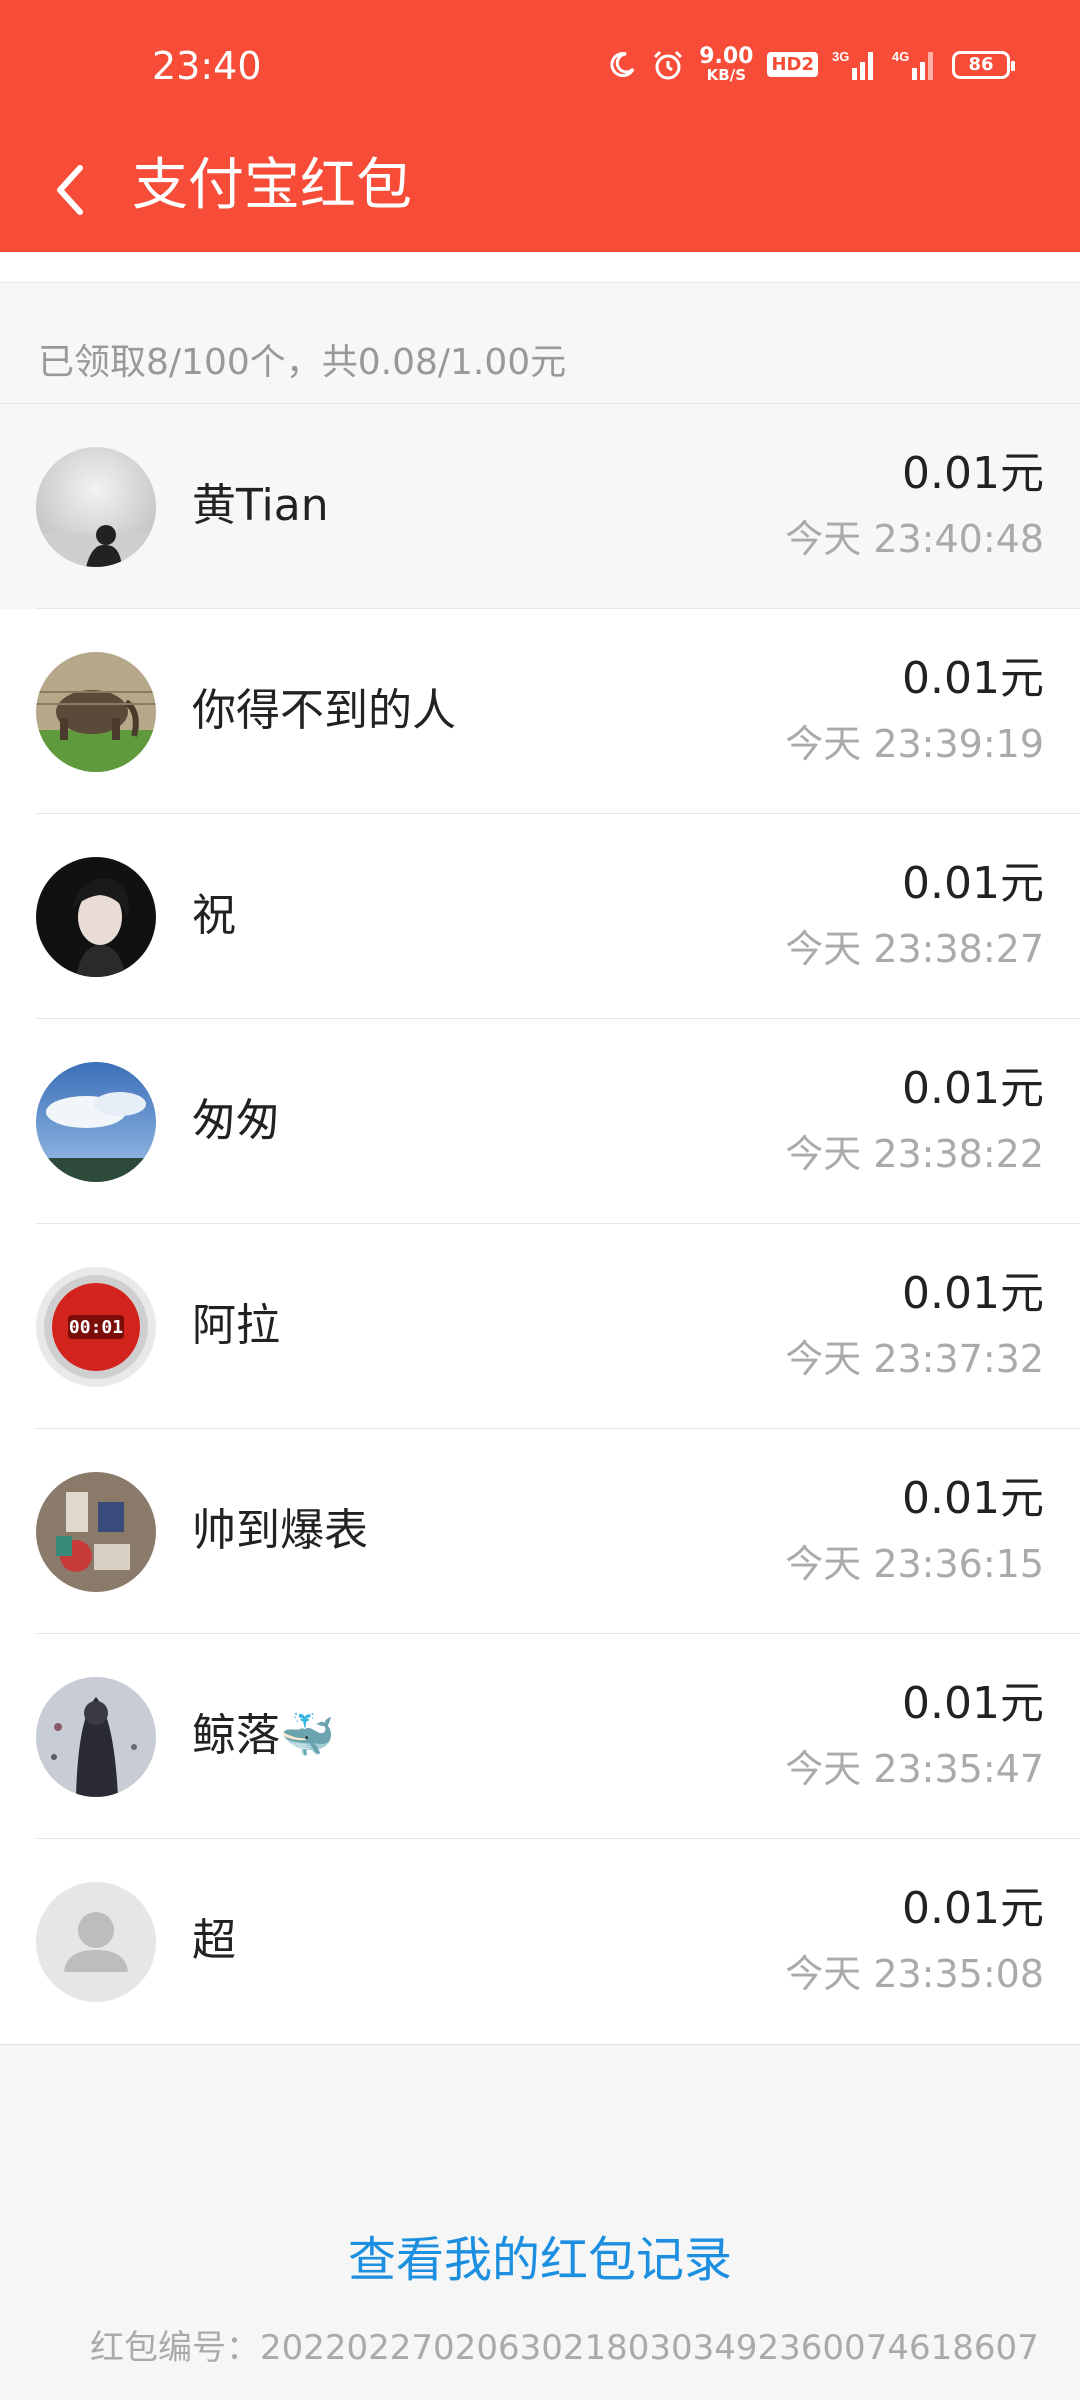 The height and width of the screenshot is (2400, 1080). Describe the element at coordinates (914, 1564) in the screenshot. I see `claim-time: 今天 23:36:15` at that location.